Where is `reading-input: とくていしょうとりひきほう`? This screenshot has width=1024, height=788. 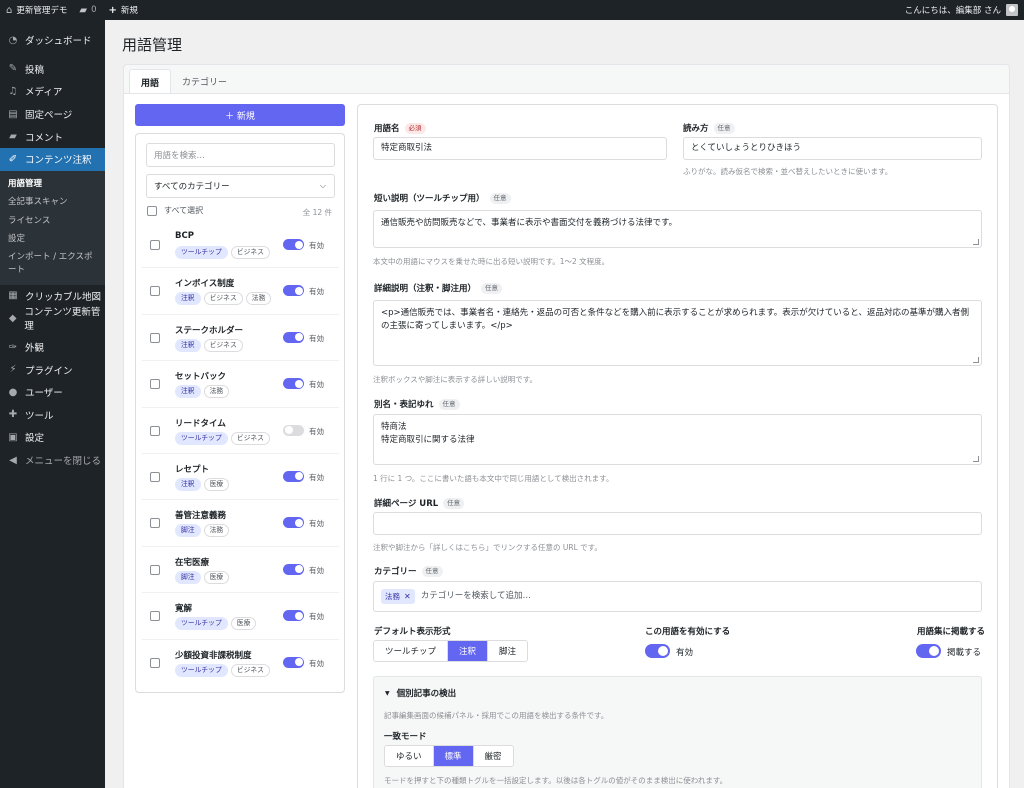
reading-input: とくていしょうとりひきほう is located at coordinates (832, 148).